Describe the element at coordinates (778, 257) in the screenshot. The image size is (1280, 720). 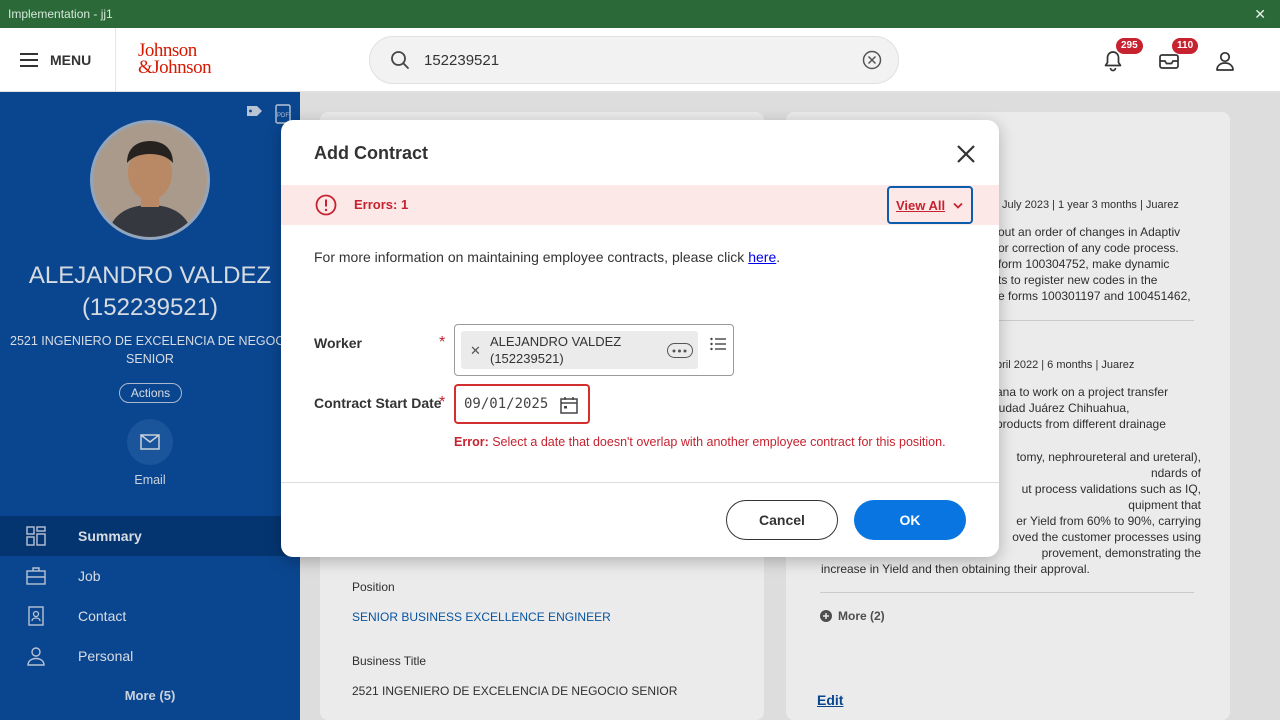
I see `info-text-suffix: .` at that location.